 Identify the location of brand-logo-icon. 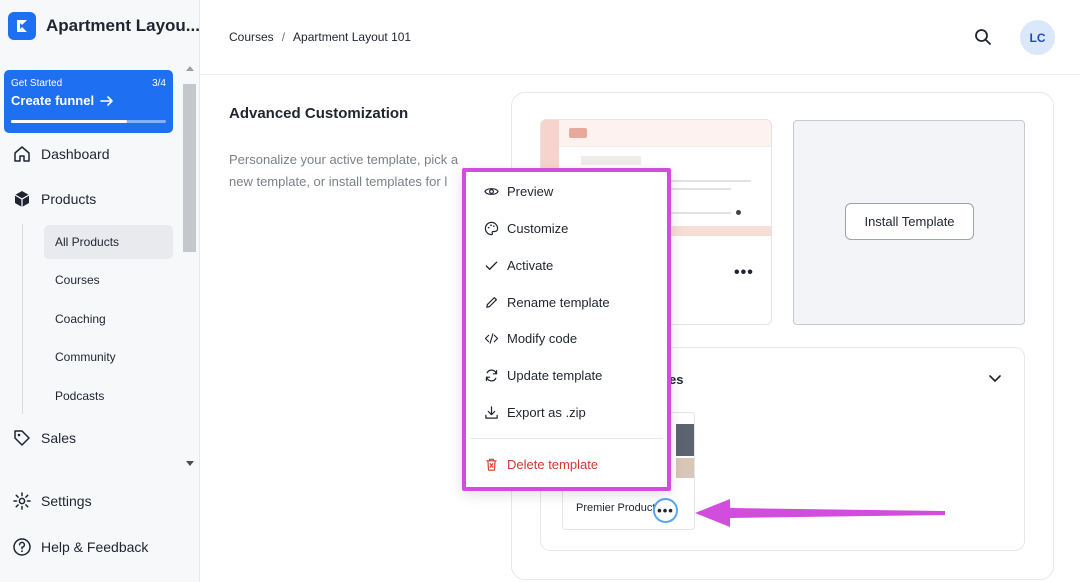
(22, 26).